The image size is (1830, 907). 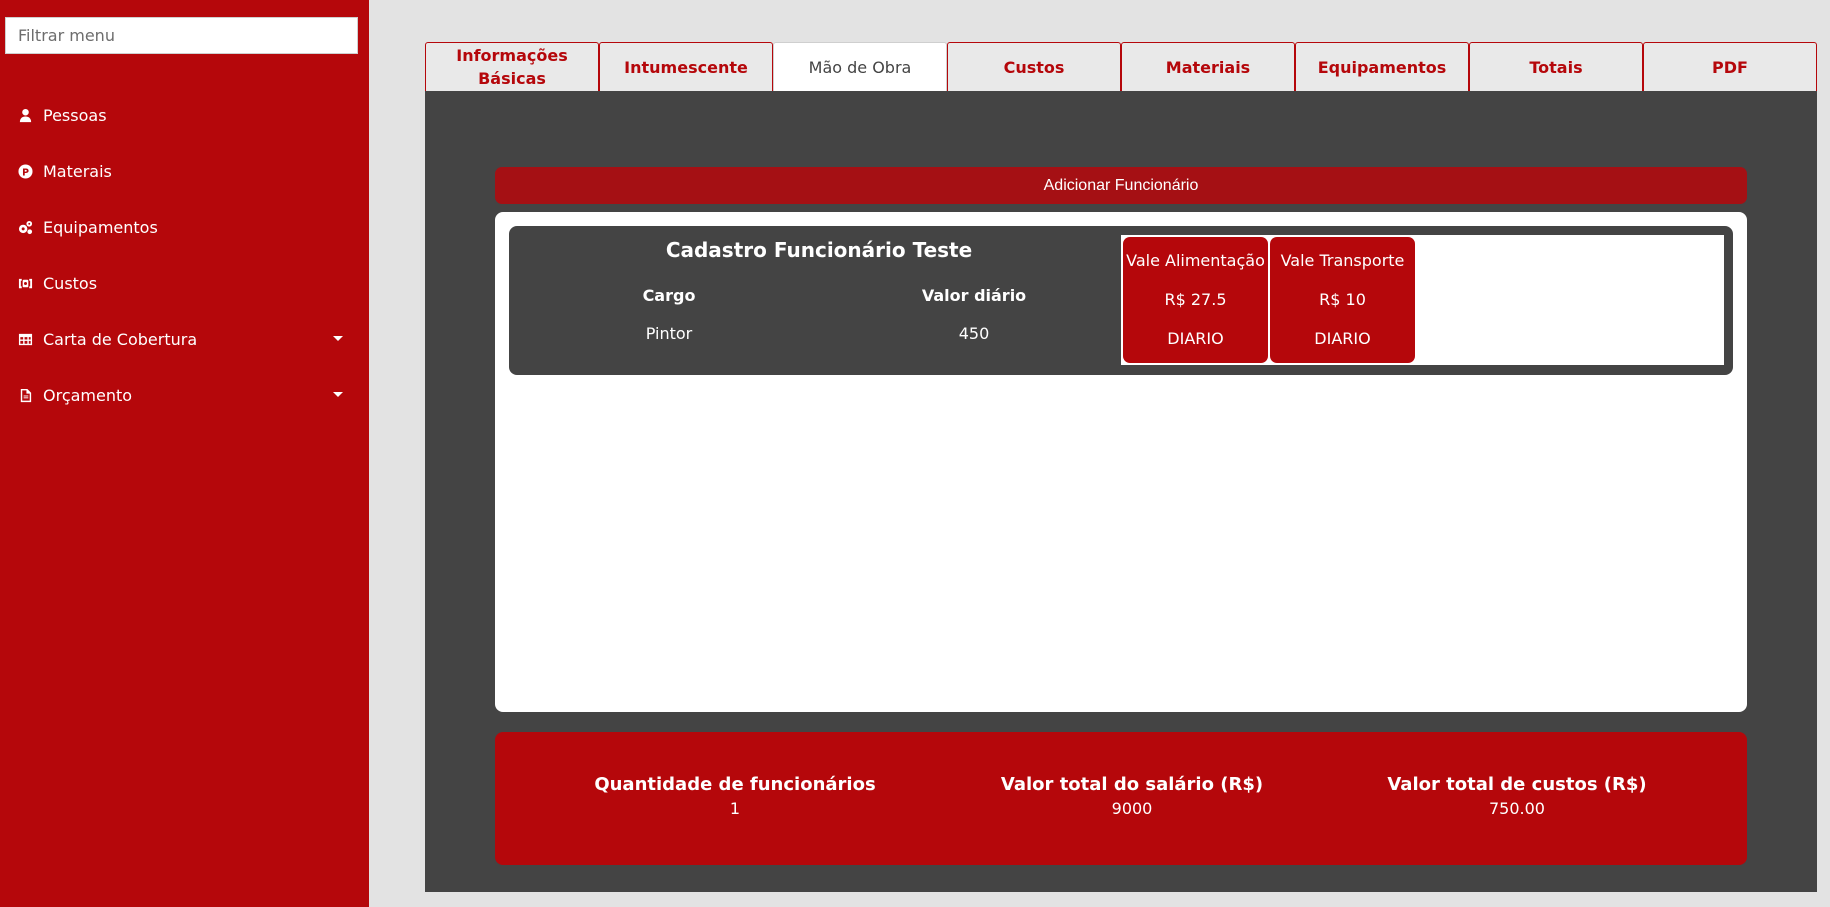 What do you see at coordinates (77, 171) in the screenshot?
I see `sidebar-item-label: Materais` at bounding box center [77, 171].